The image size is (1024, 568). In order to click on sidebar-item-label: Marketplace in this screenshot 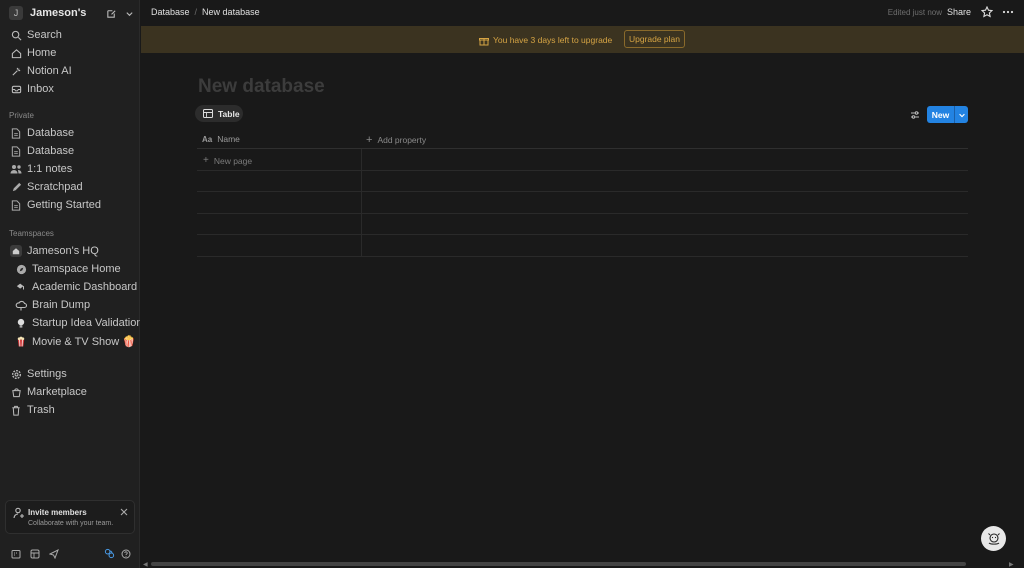, I will do `click(57, 392)`.